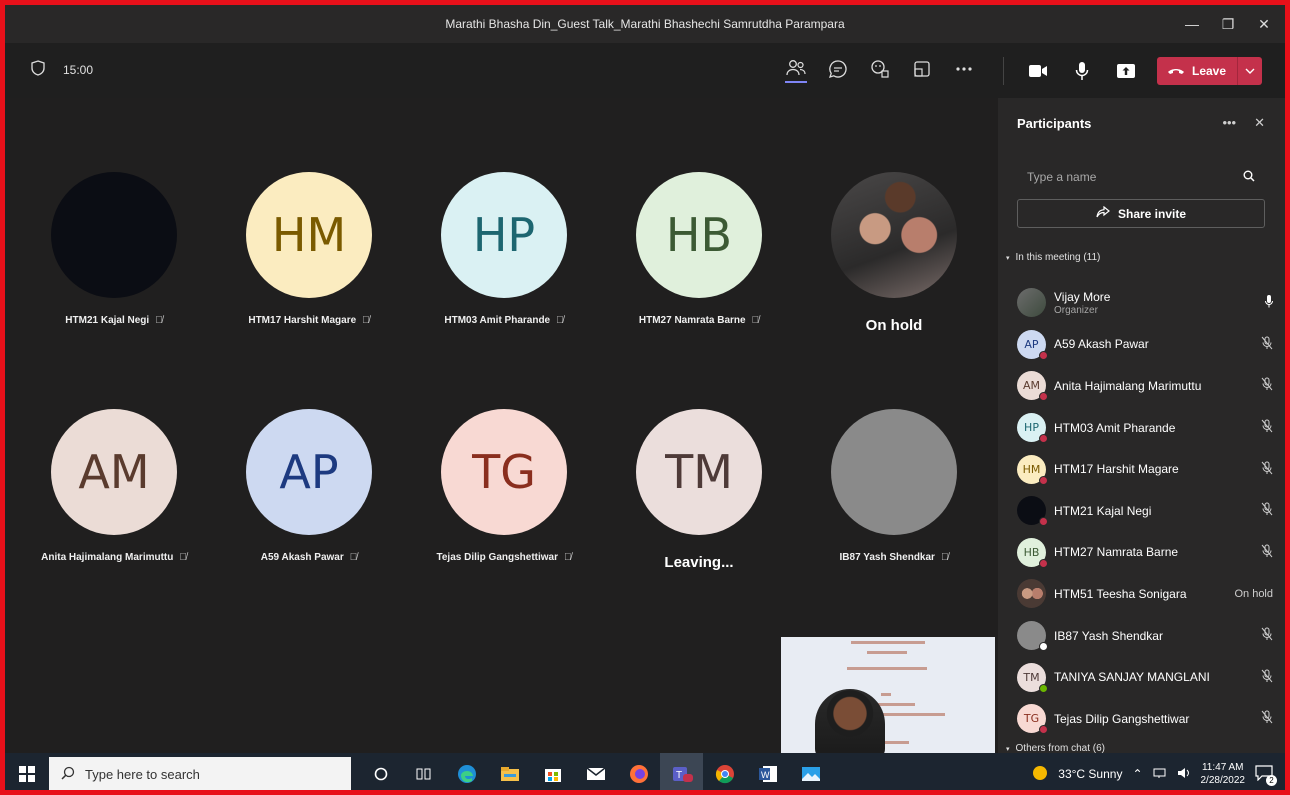  What do you see at coordinates (681, 771) in the screenshot?
I see `teams-icon: T` at bounding box center [681, 771].